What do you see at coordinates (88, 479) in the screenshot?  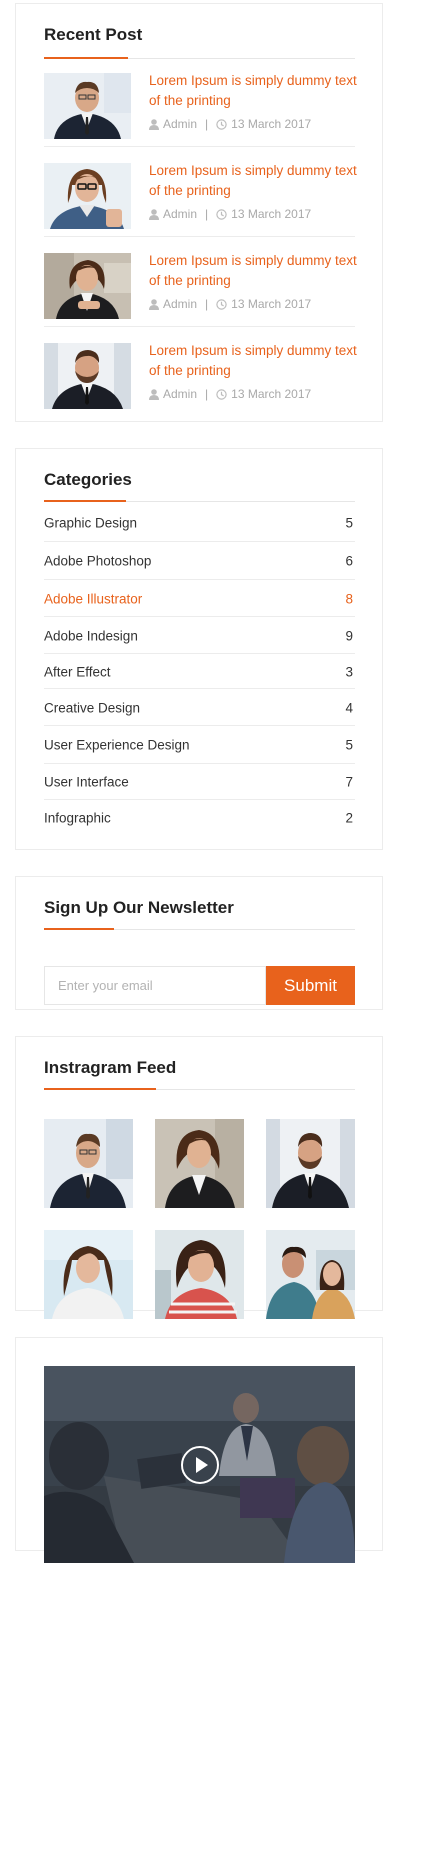 I see `categories-title: Categories` at bounding box center [88, 479].